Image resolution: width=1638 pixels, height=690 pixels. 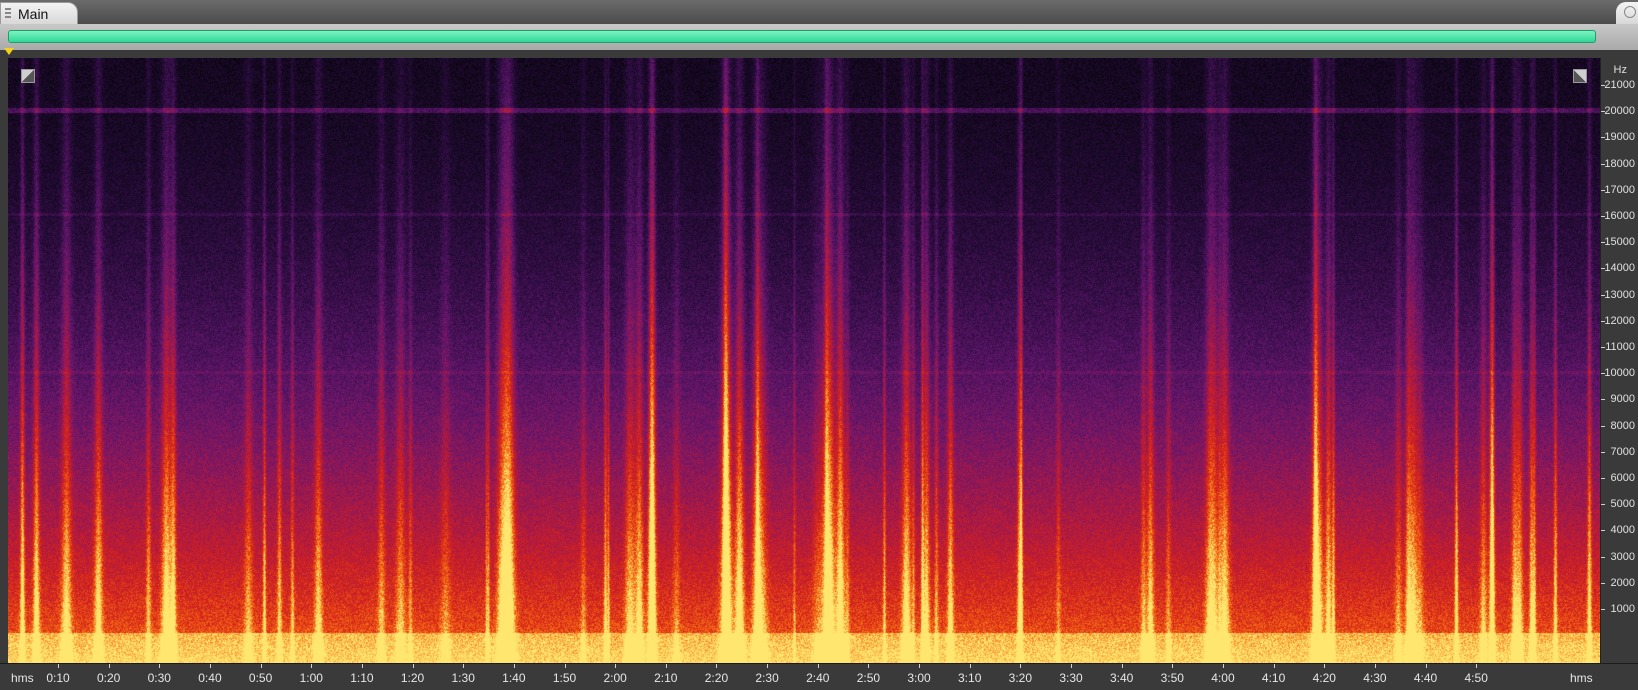 What do you see at coordinates (1627, 13) in the screenshot?
I see `panel-options-button` at bounding box center [1627, 13].